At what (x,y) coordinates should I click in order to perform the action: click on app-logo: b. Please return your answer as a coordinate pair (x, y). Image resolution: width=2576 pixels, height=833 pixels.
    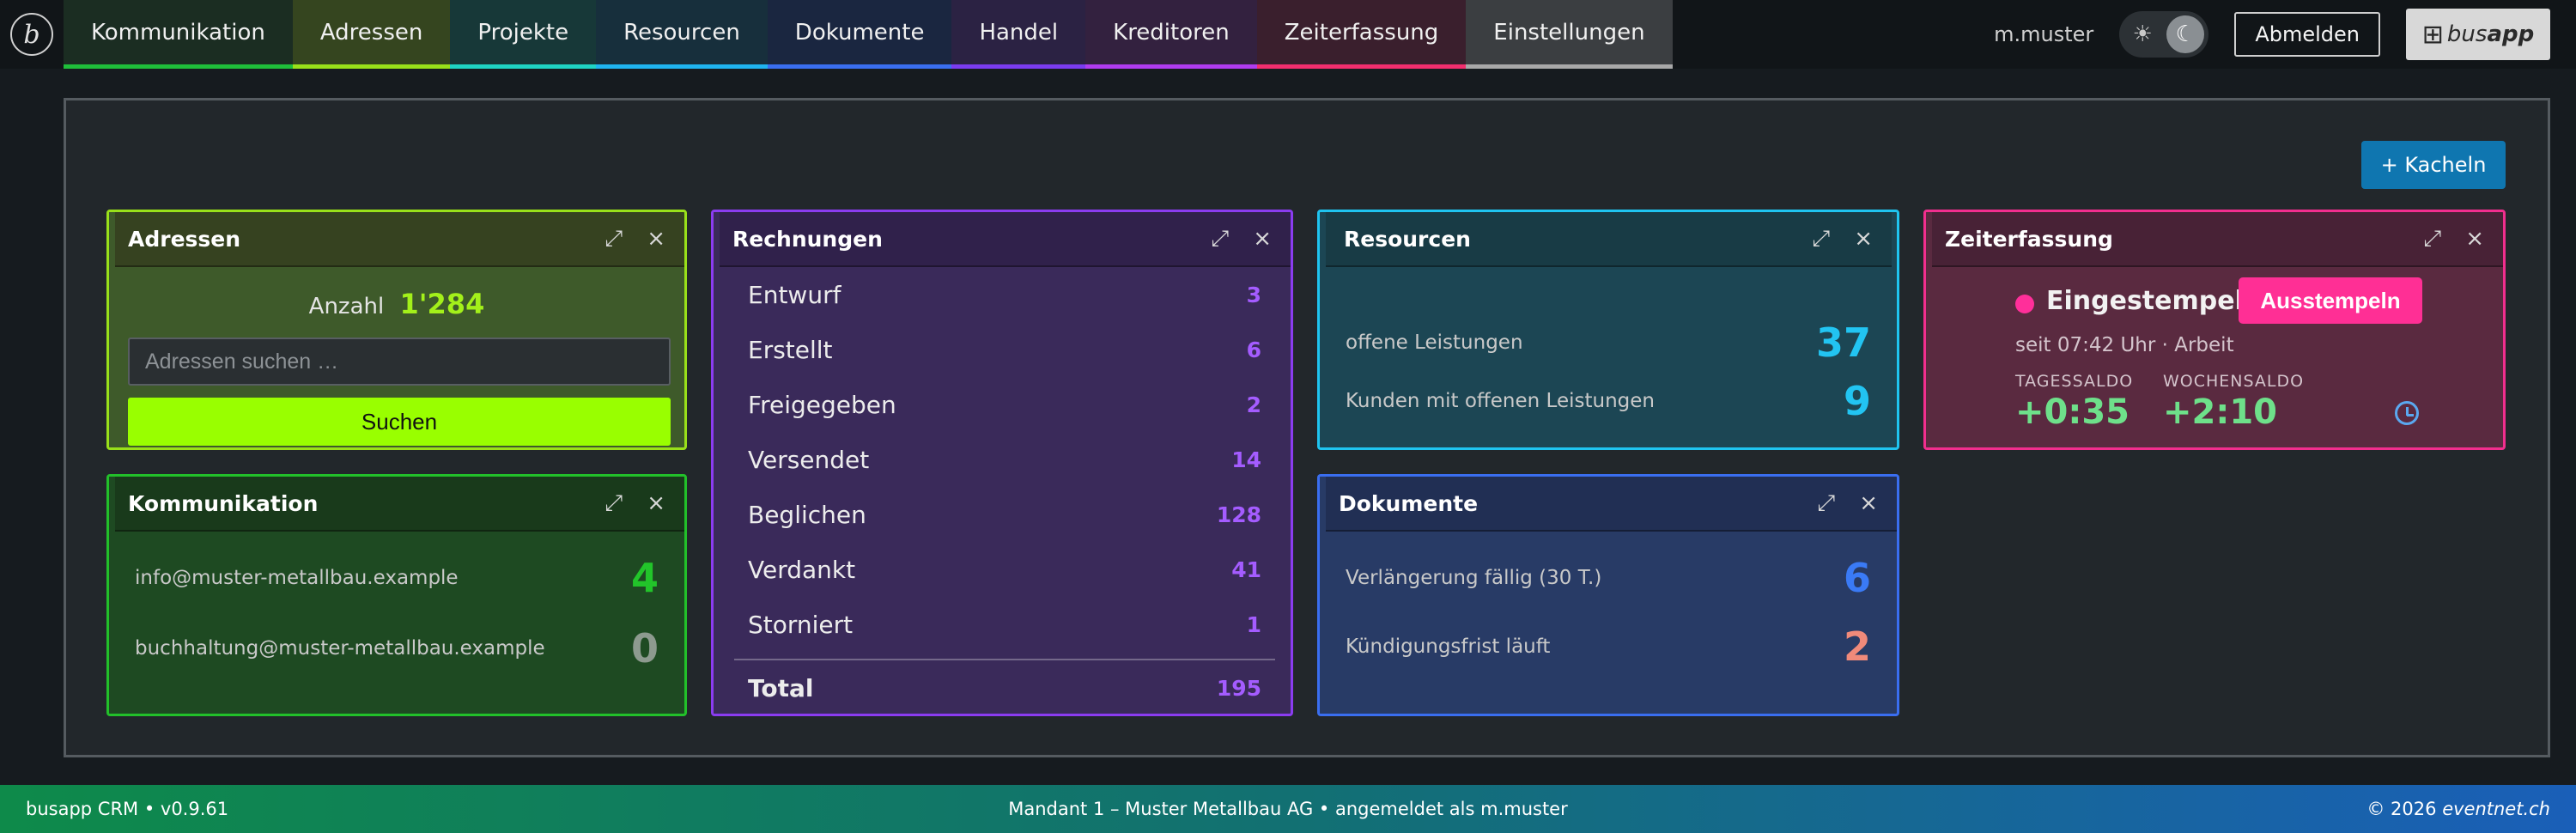
    Looking at the image, I should click on (32, 34).